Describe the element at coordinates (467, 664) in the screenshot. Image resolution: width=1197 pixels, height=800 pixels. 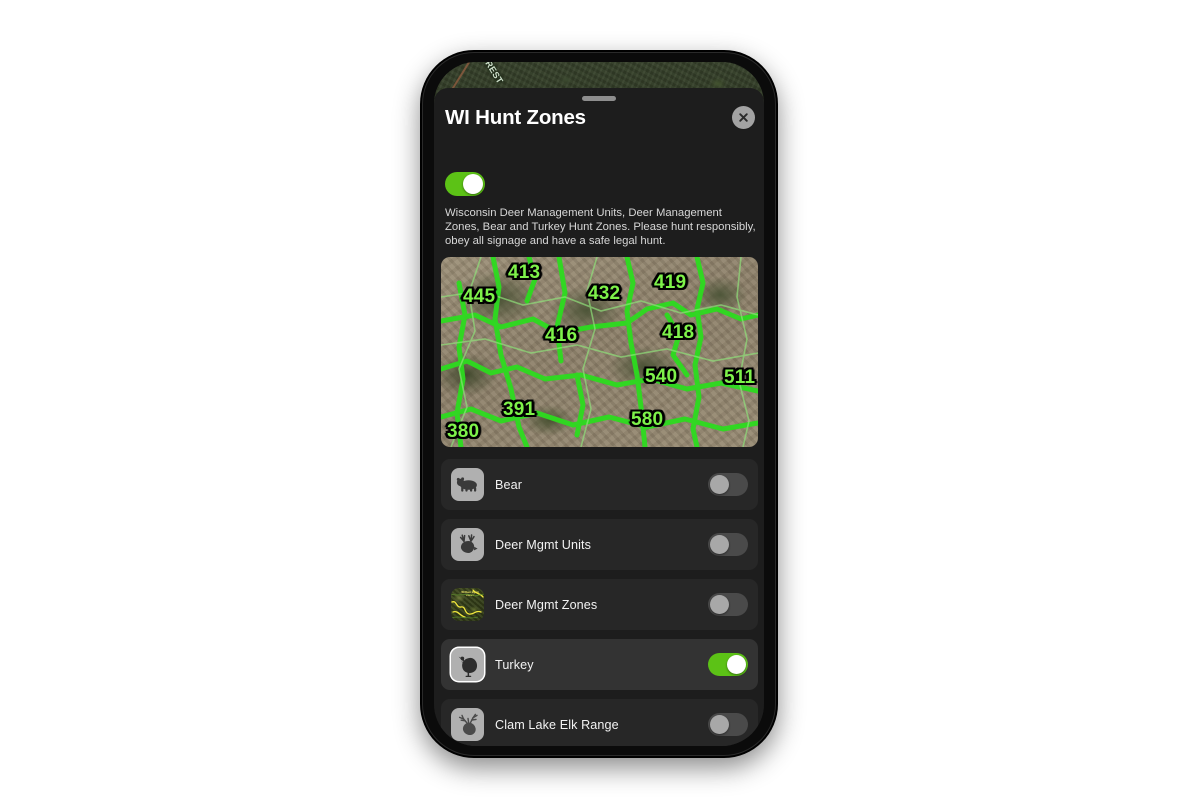
I see `turkey-icon` at that location.